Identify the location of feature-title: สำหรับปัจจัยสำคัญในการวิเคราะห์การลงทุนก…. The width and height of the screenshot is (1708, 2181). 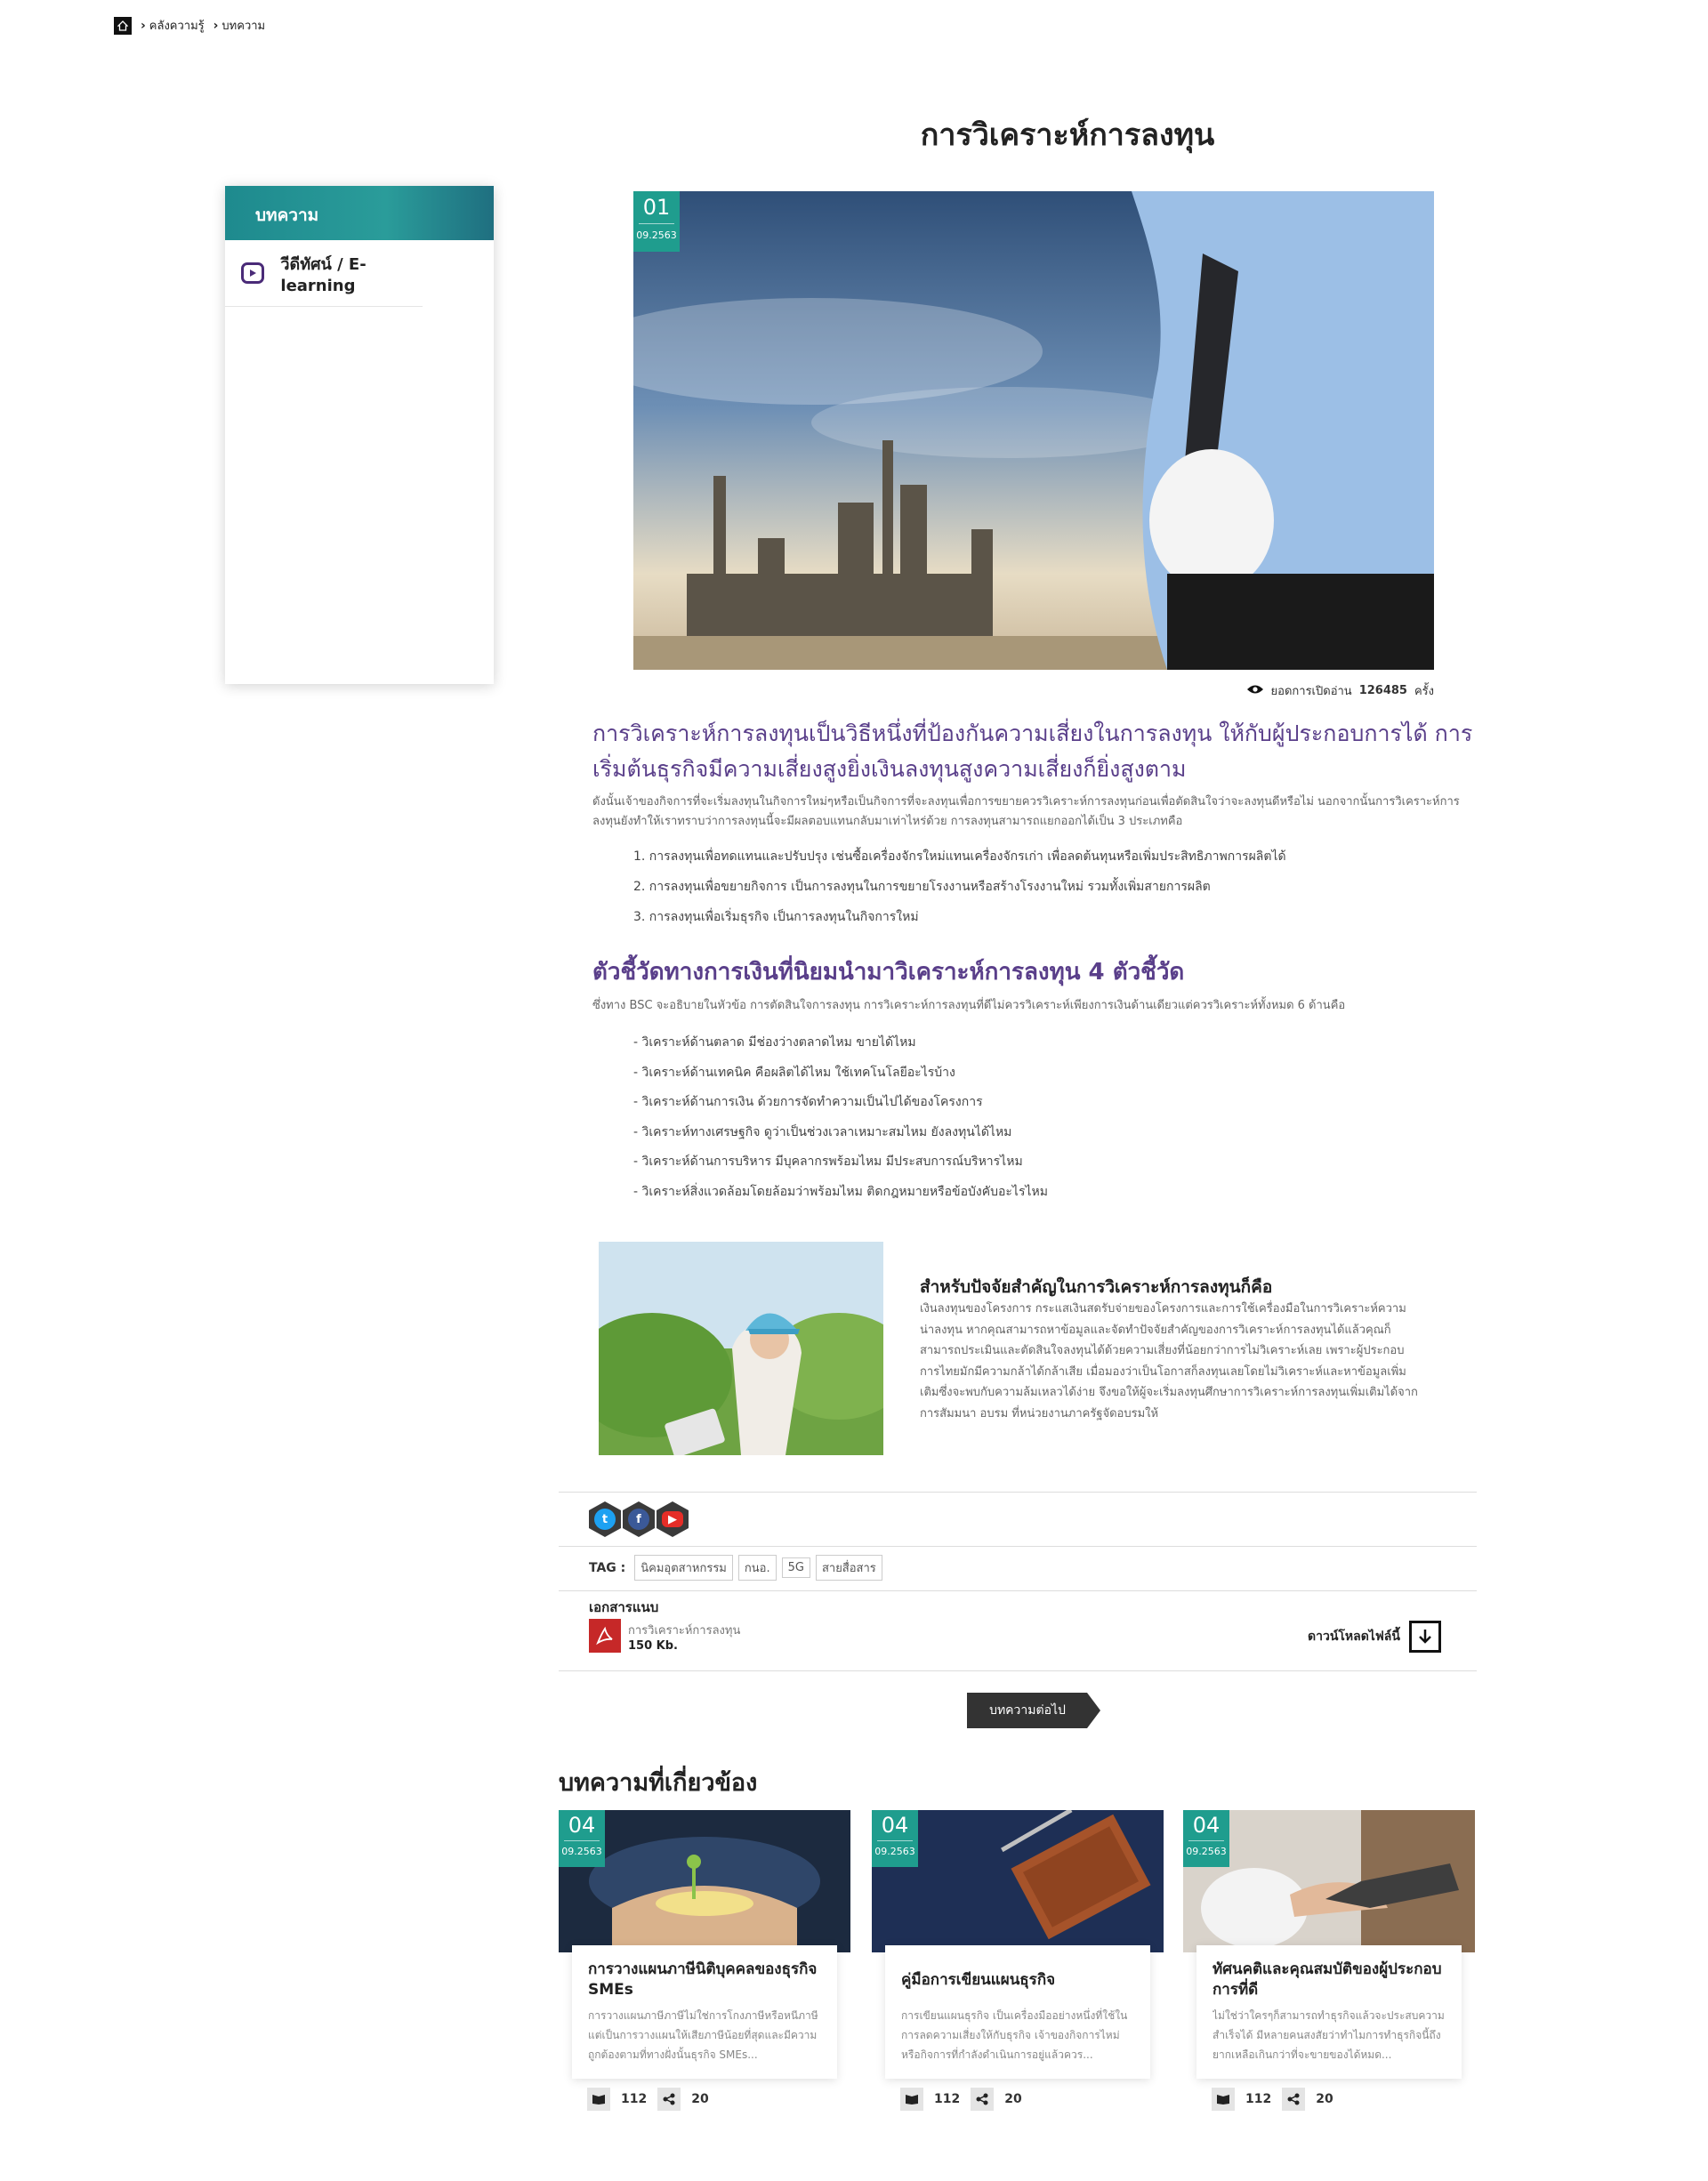
(1096, 1287).